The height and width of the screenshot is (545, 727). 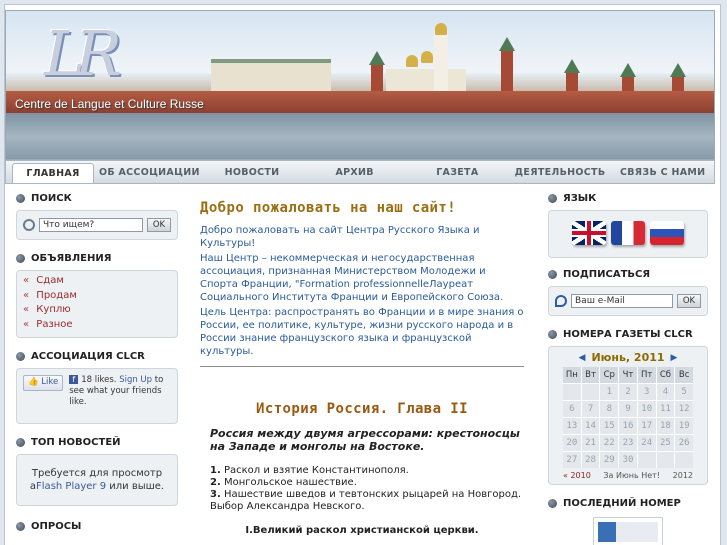 What do you see at coordinates (360, 136) in the screenshot?
I see `river` at bounding box center [360, 136].